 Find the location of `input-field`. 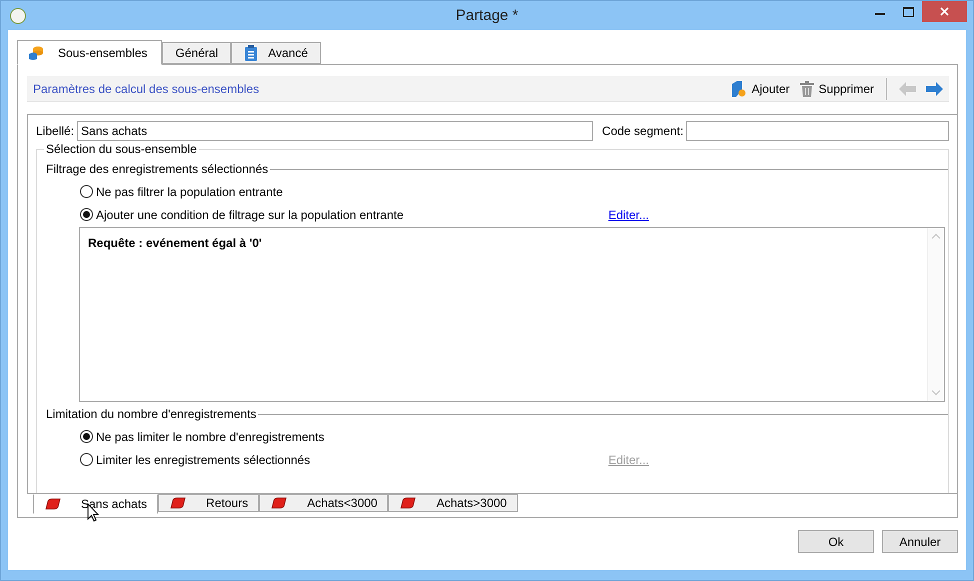

input-field is located at coordinates (818, 131).